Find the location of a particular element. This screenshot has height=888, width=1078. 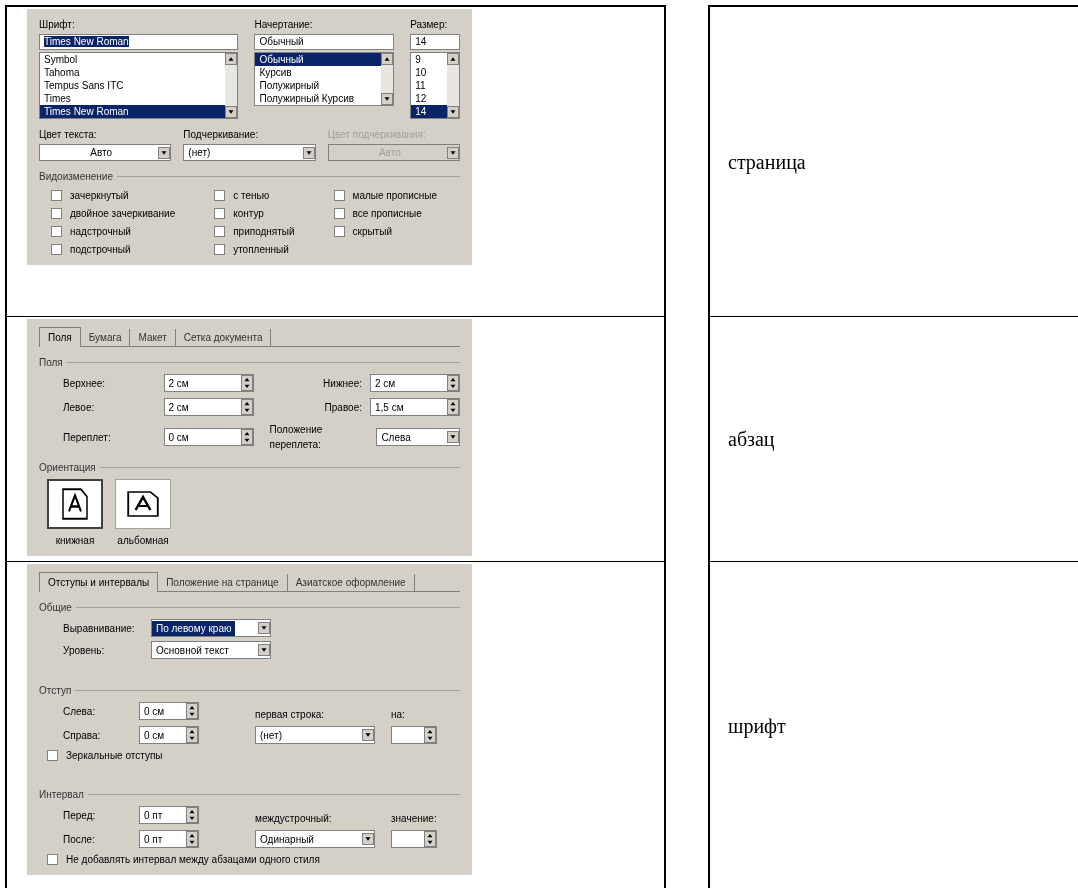

list-item: Times New Roman is located at coordinates (133, 111).